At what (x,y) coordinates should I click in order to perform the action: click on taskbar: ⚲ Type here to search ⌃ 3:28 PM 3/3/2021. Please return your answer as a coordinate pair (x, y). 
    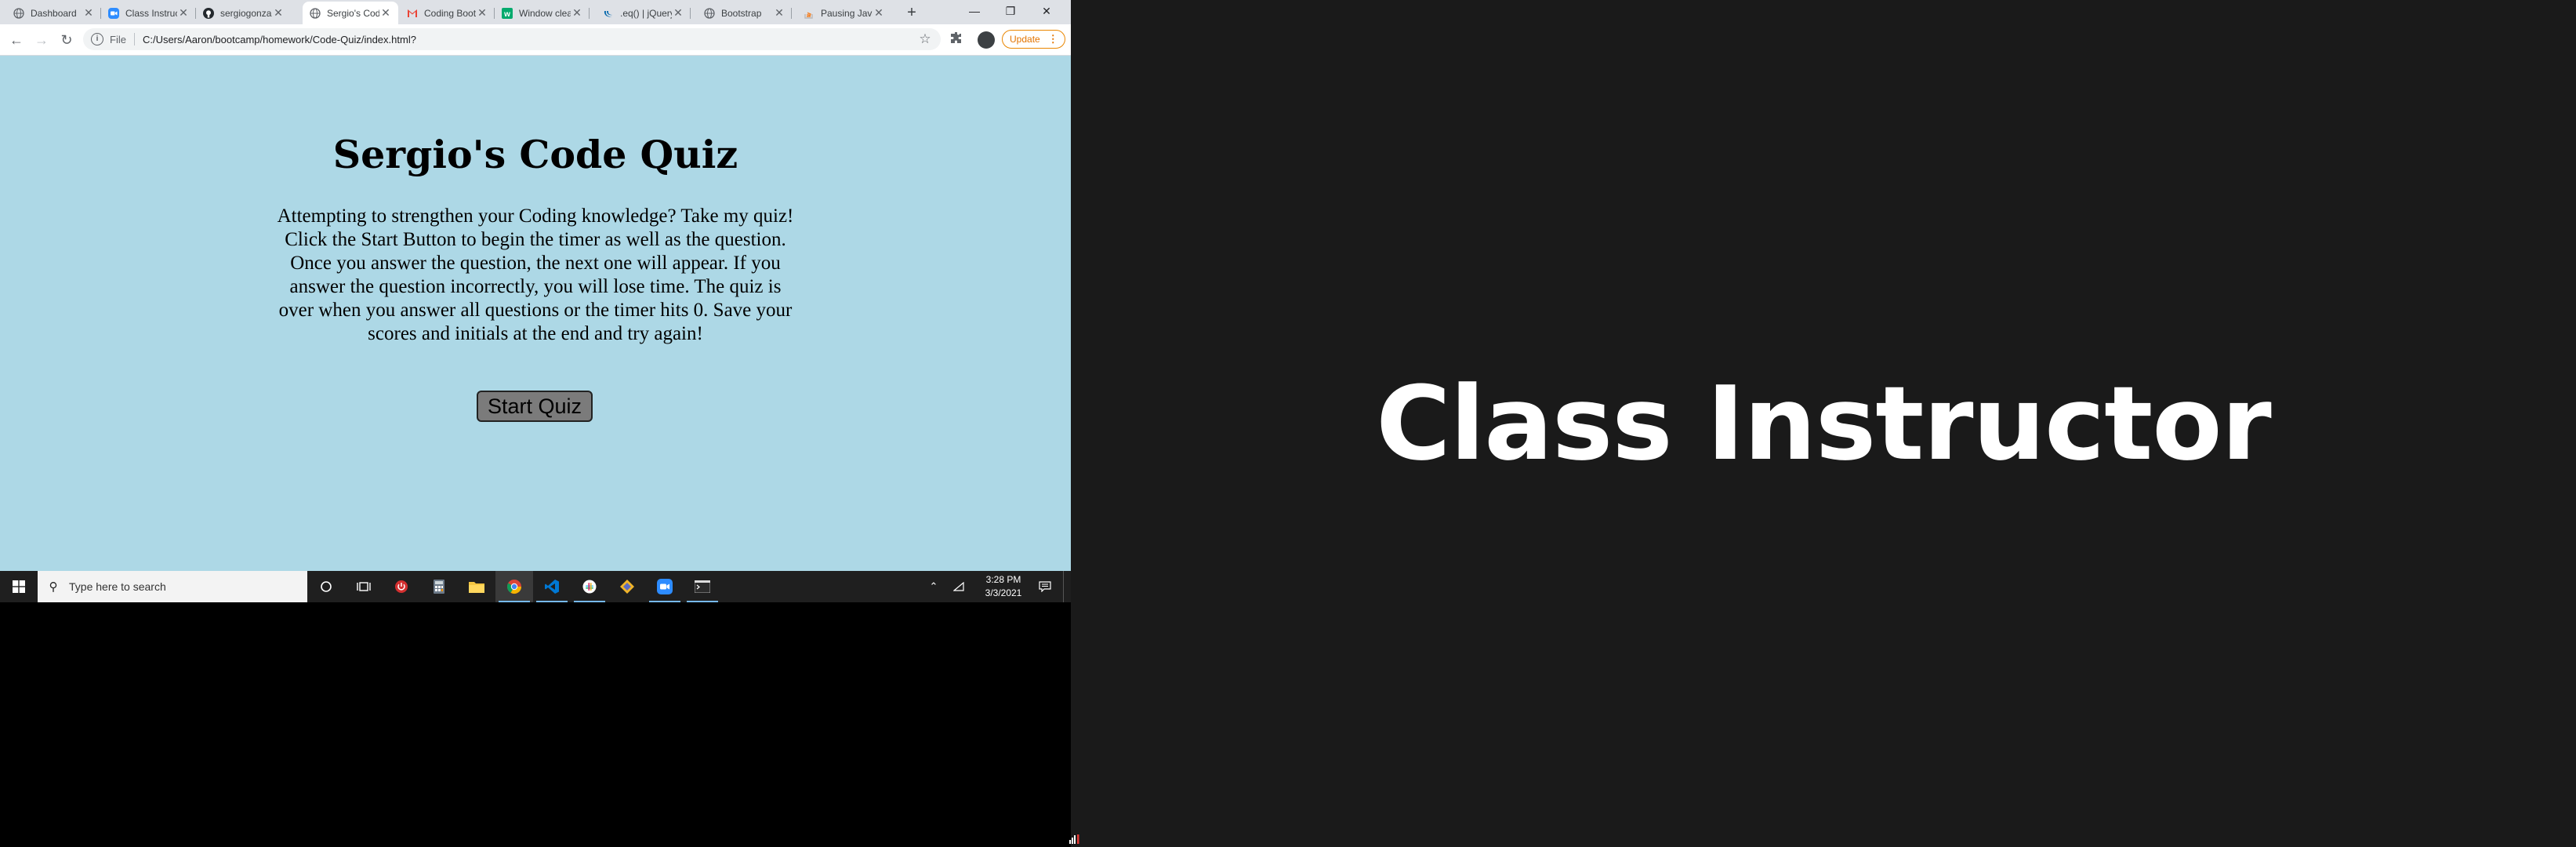
    Looking at the image, I should click on (536, 586).